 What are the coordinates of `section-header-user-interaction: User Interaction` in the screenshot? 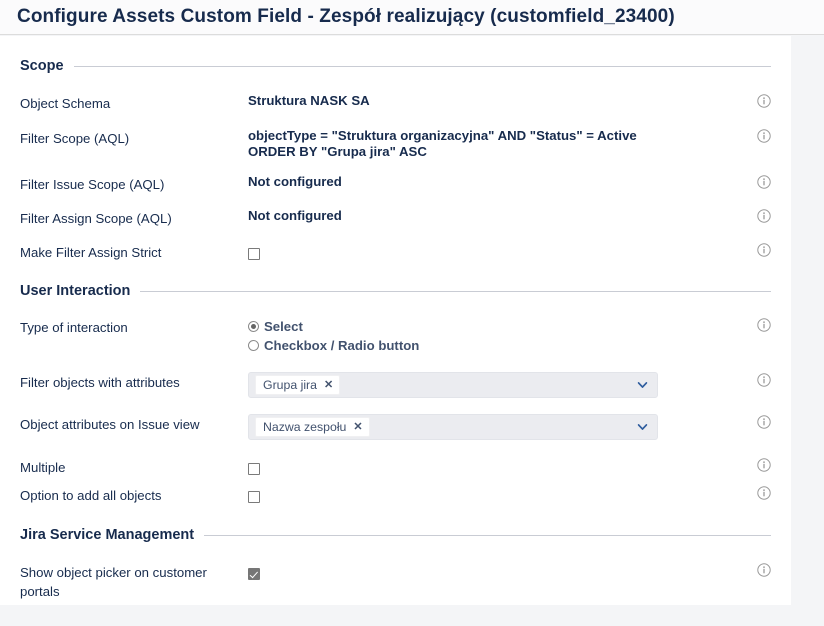 It's located at (395, 291).